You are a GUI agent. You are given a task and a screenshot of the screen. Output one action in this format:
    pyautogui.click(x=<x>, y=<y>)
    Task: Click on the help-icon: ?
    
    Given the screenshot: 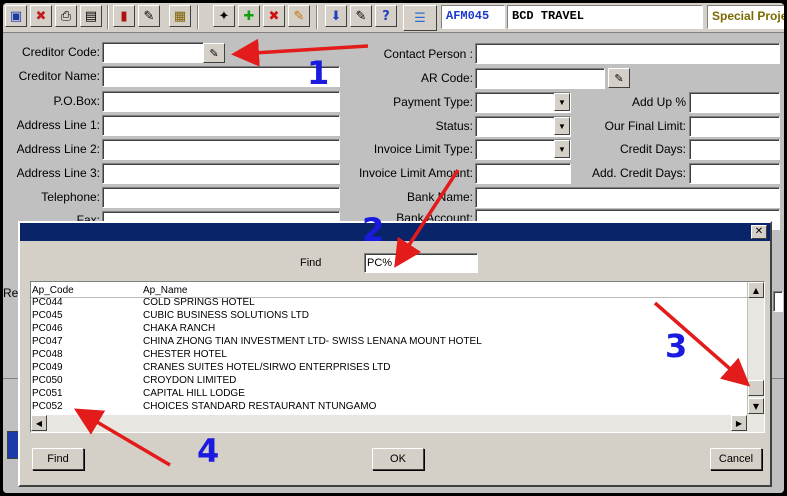 What is the action you would take?
    pyautogui.click(x=386, y=16)
    